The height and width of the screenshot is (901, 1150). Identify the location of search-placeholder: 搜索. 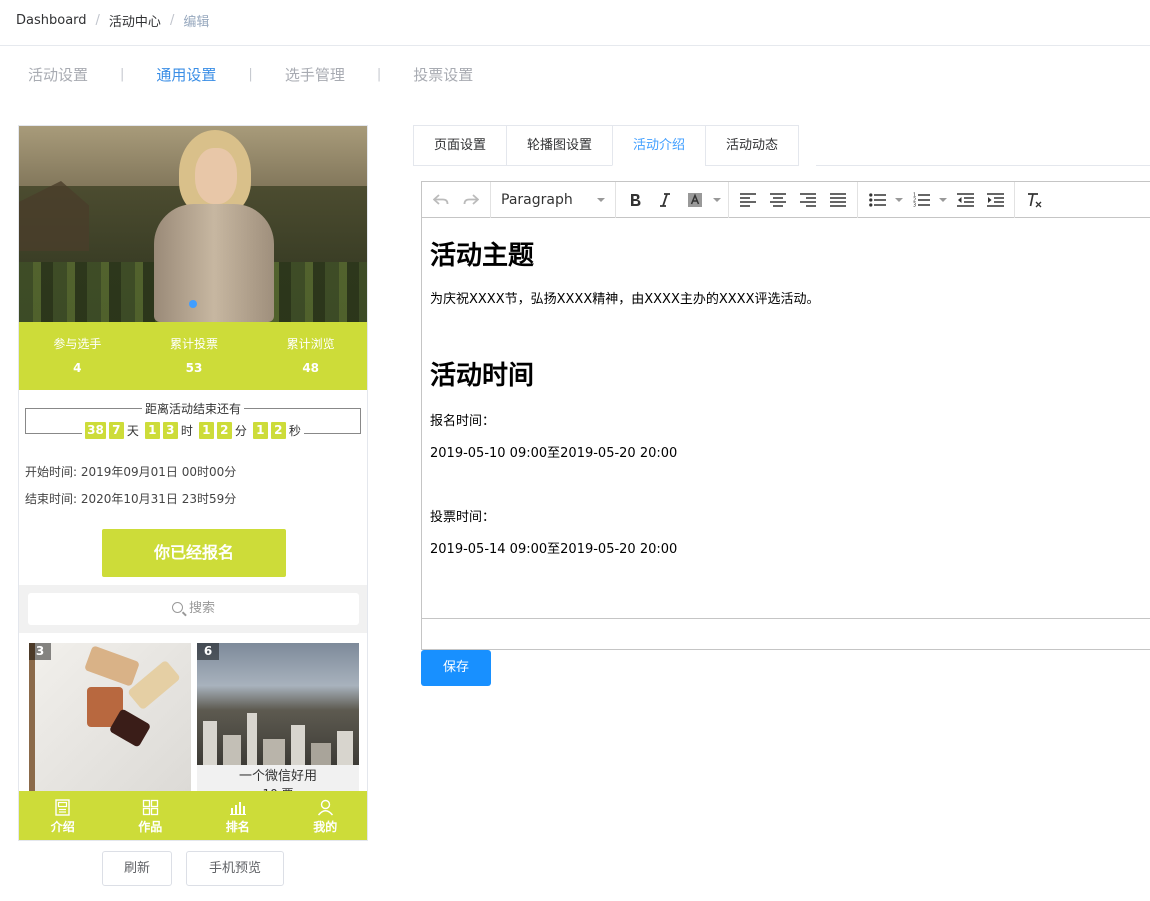
(201, 608).